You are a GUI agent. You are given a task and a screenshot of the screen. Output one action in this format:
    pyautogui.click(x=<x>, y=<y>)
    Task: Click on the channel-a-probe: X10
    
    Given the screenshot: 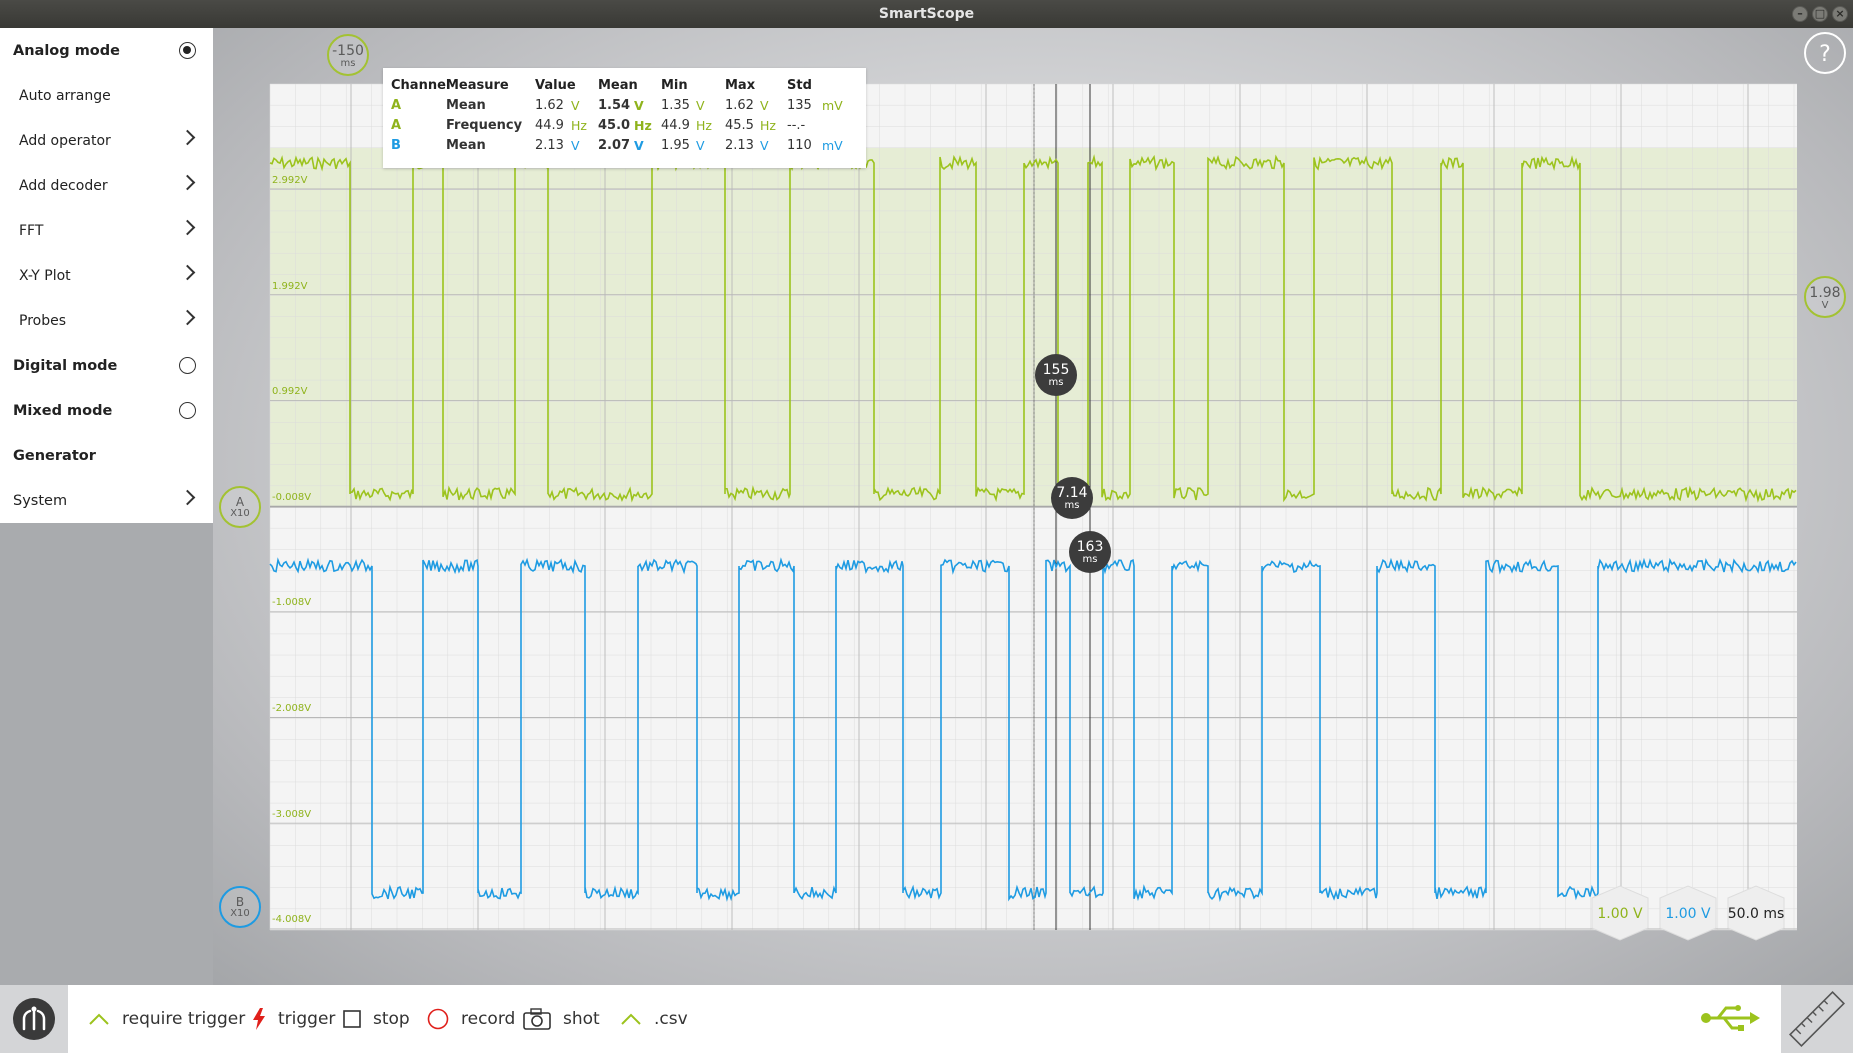 What is the action you would take?
    pyautogui.click(x=240, y=513)
    